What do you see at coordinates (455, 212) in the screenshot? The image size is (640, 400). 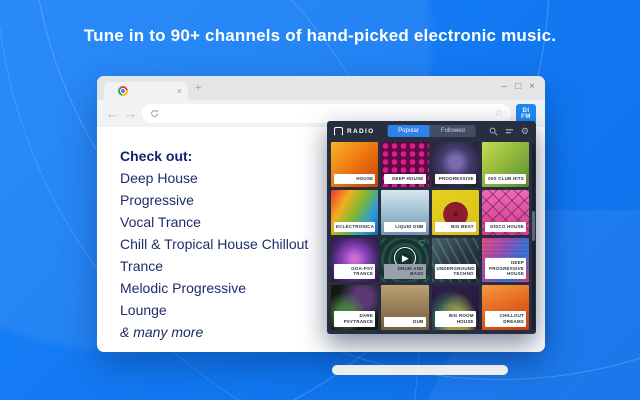 I see `channel-tile: BIG BEAT` at bounding box center [455, 212].